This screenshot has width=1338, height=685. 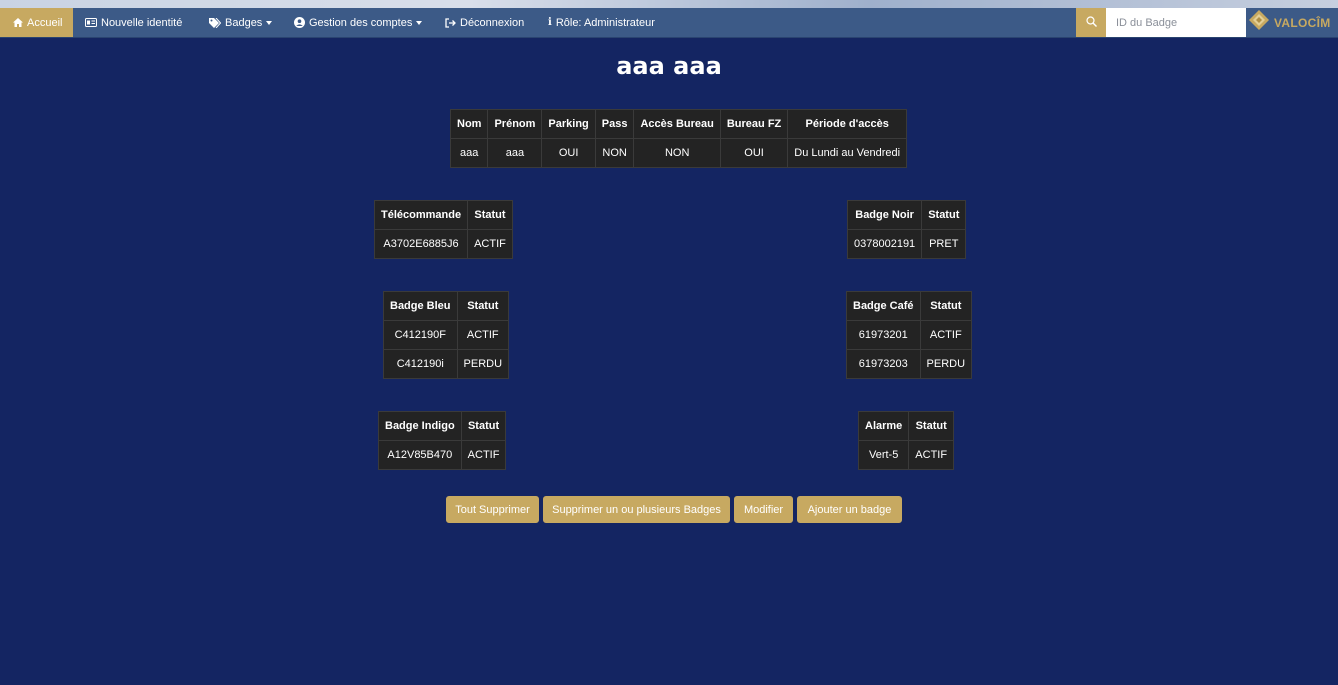 I want to click on nav-logout: Déconnexion, so click(x=484, y=22).